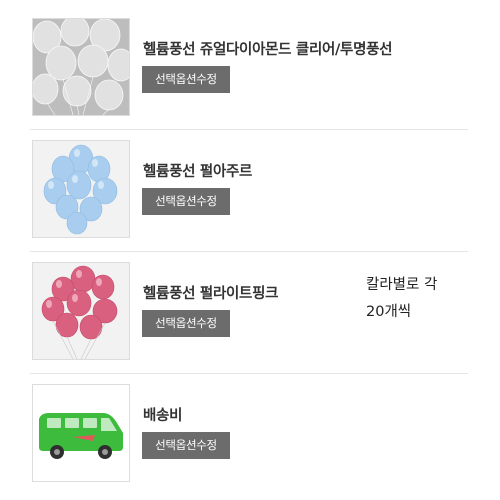 Image resolution: width=500 pixels, height=500 pixels. Describe the element at coordinates (210, 292) in the screenshot. I see `product-name: 헬륨풍선 펄라이트핑크` at that location.